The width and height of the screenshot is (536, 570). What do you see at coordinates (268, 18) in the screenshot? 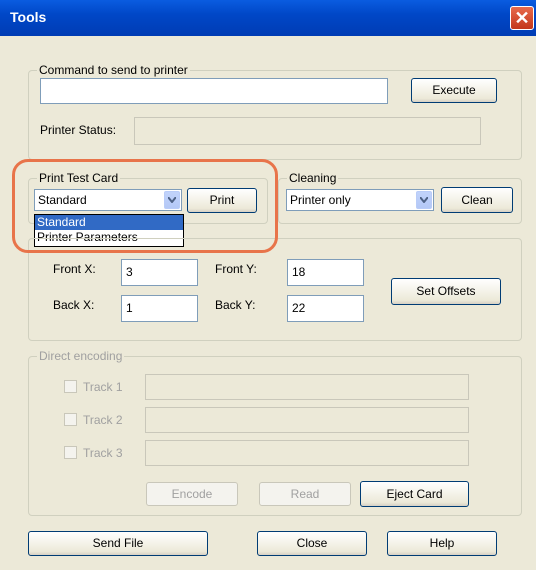
I see `title-bar: Tools ✕` at bounding box center [268, 18].